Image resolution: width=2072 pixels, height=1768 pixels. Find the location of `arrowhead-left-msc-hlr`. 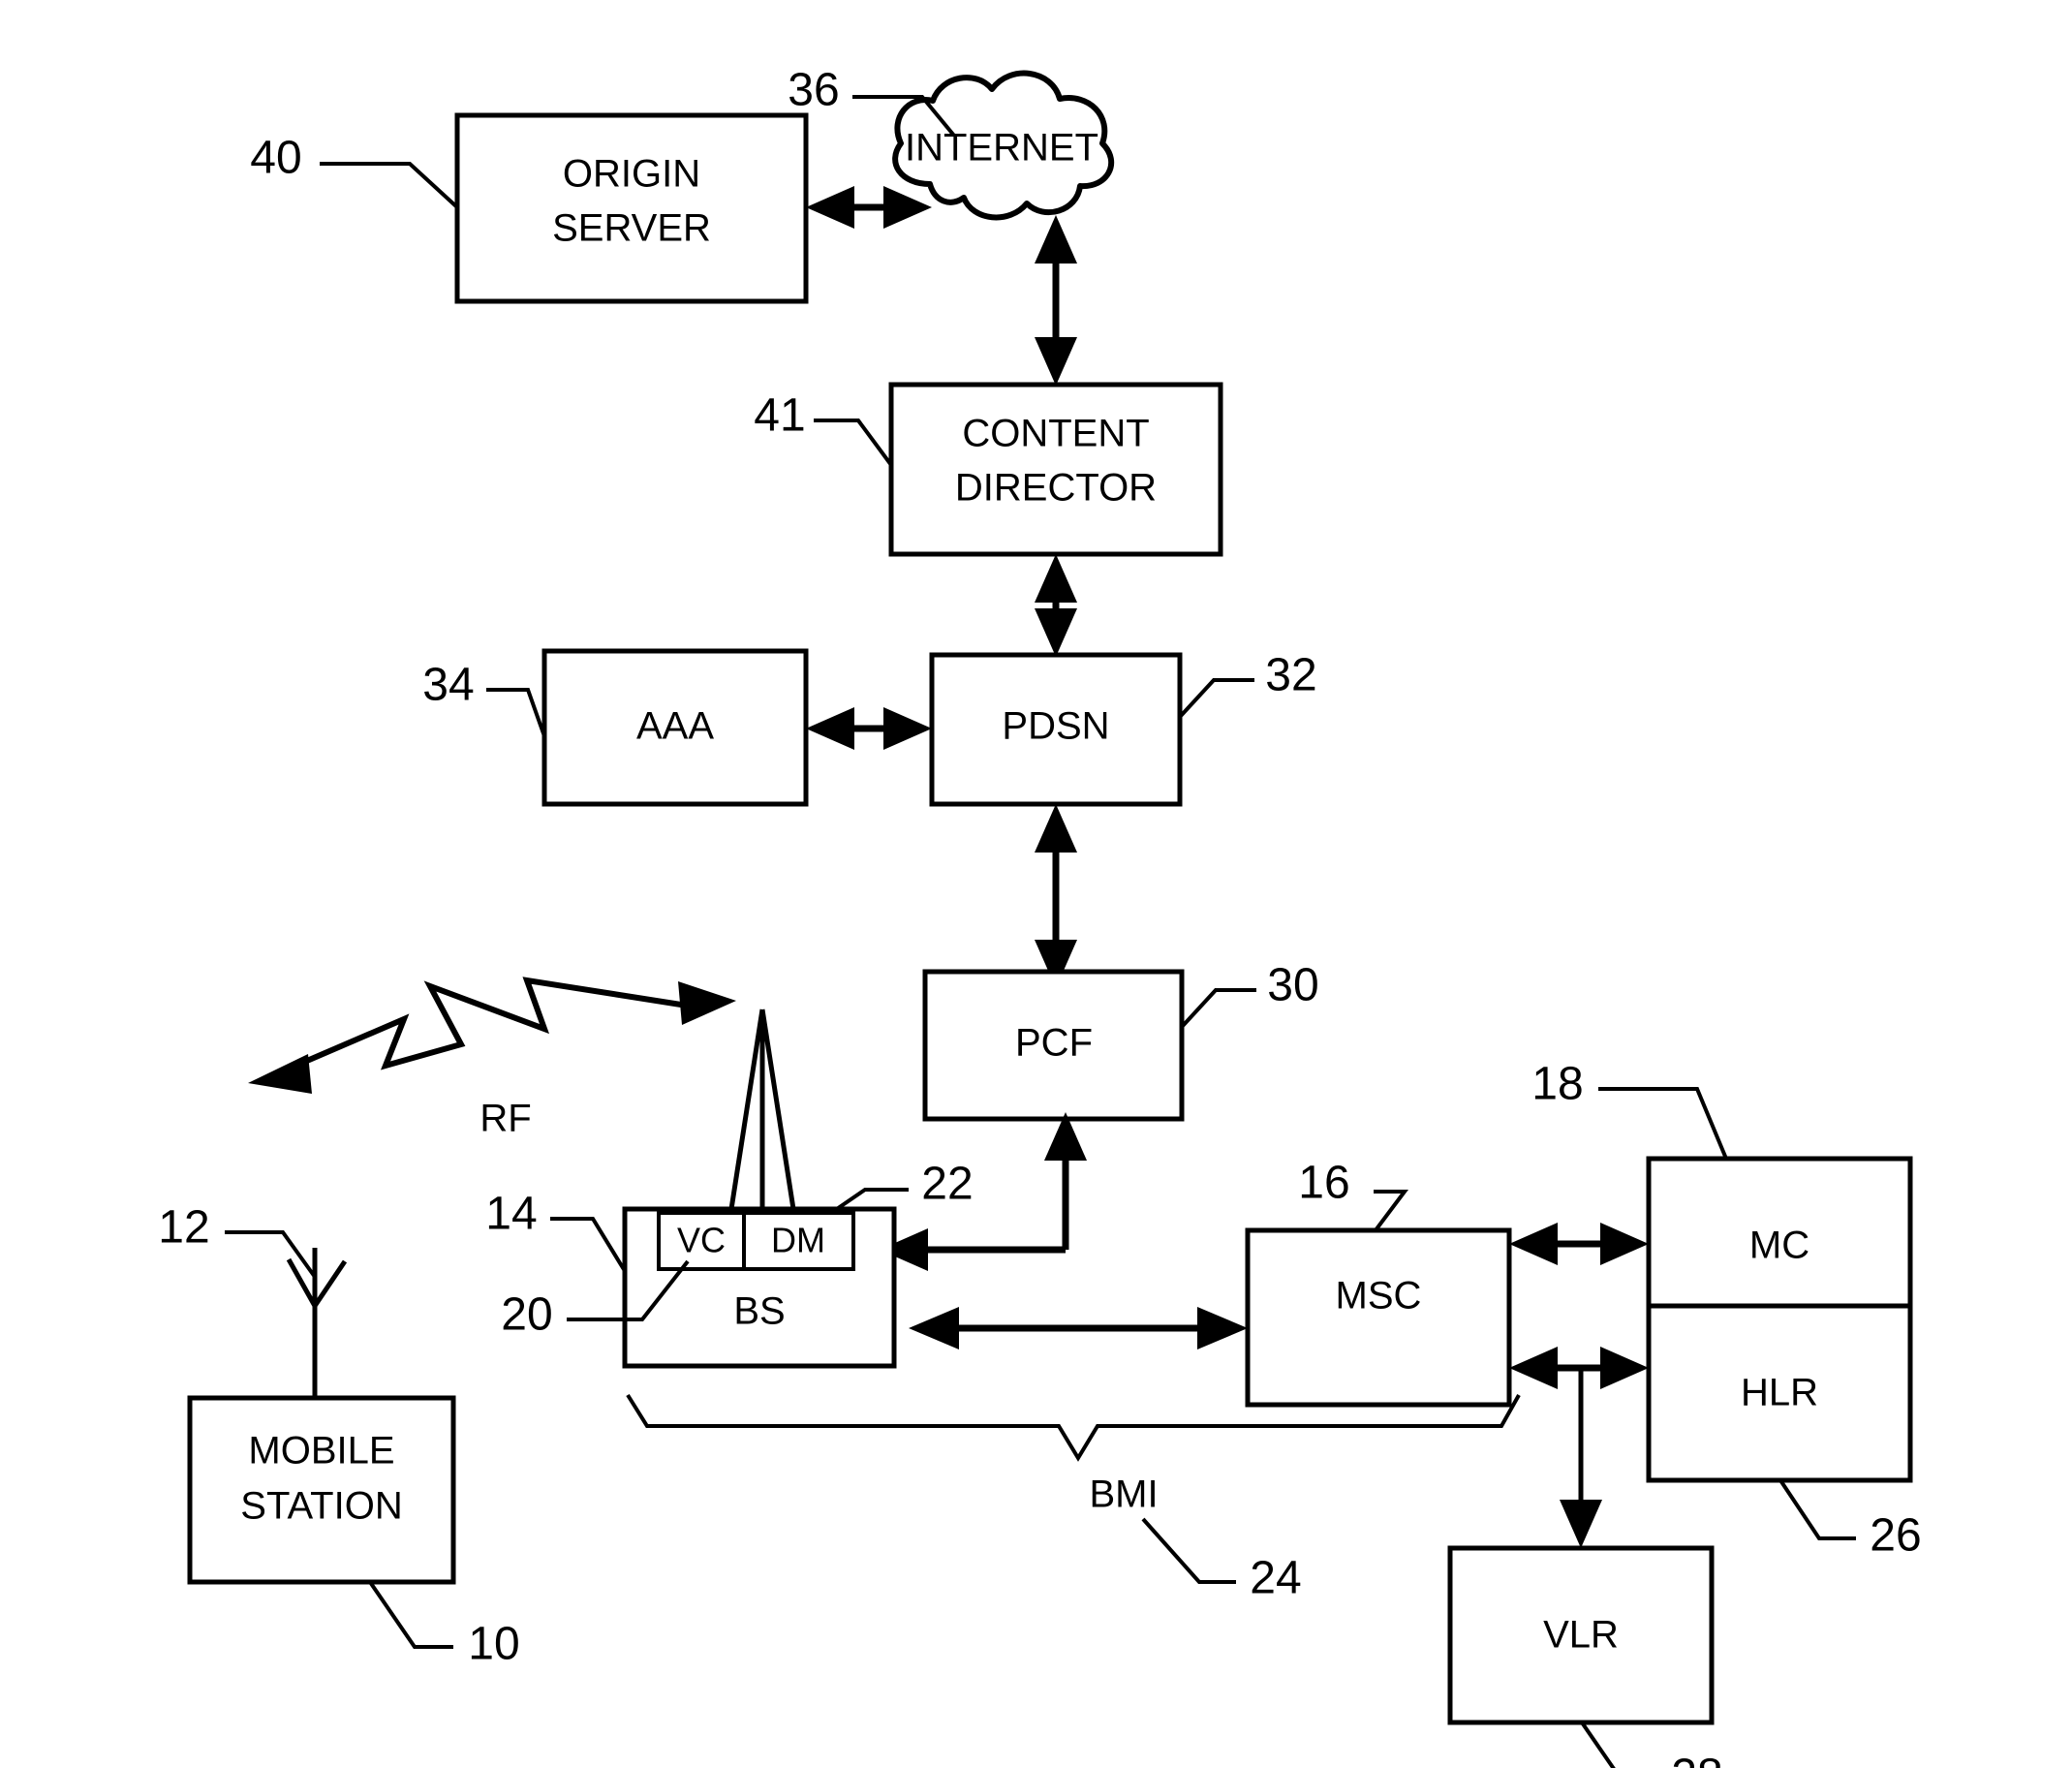

arrowhead-left-msc-hlr is located at coordinates (1533, 1368).